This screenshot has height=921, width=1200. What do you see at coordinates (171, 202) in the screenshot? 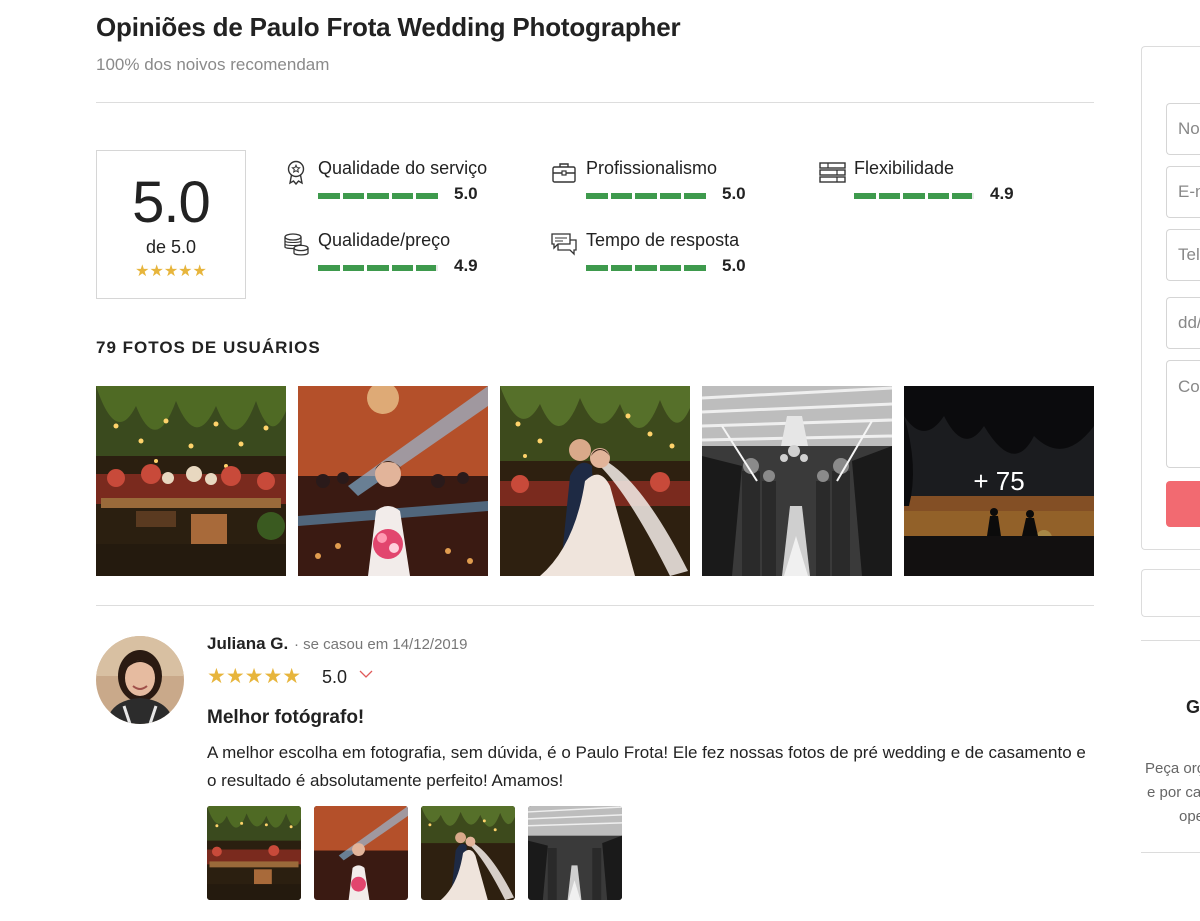
I see `overall-score: 5.0` at bounding box center [171, 202].